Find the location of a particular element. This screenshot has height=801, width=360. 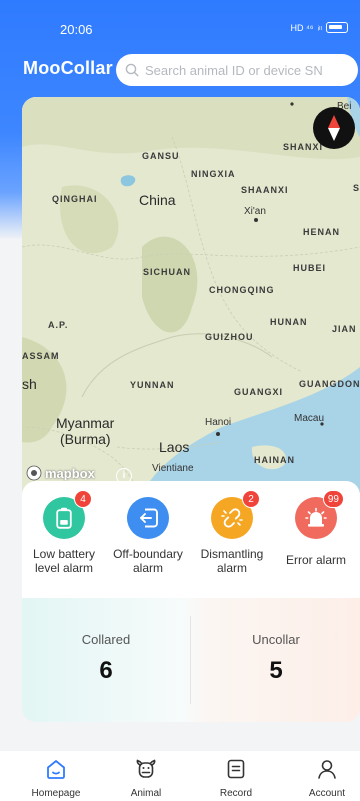

alarm-error-label: Error alarm is located at coordinates (315, 560).